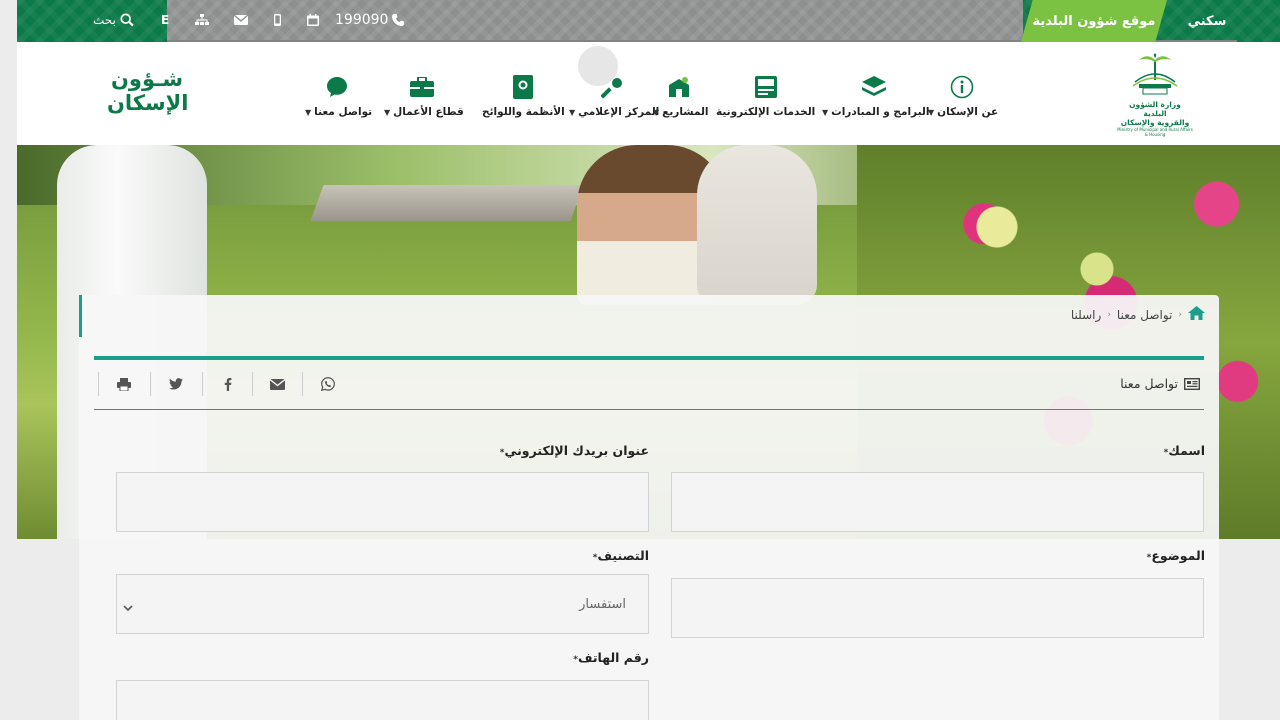 The width and height of the screenshot is (1280, 720). I want to click on nav-projects: ▼ المشاريع, so click(679, 96).